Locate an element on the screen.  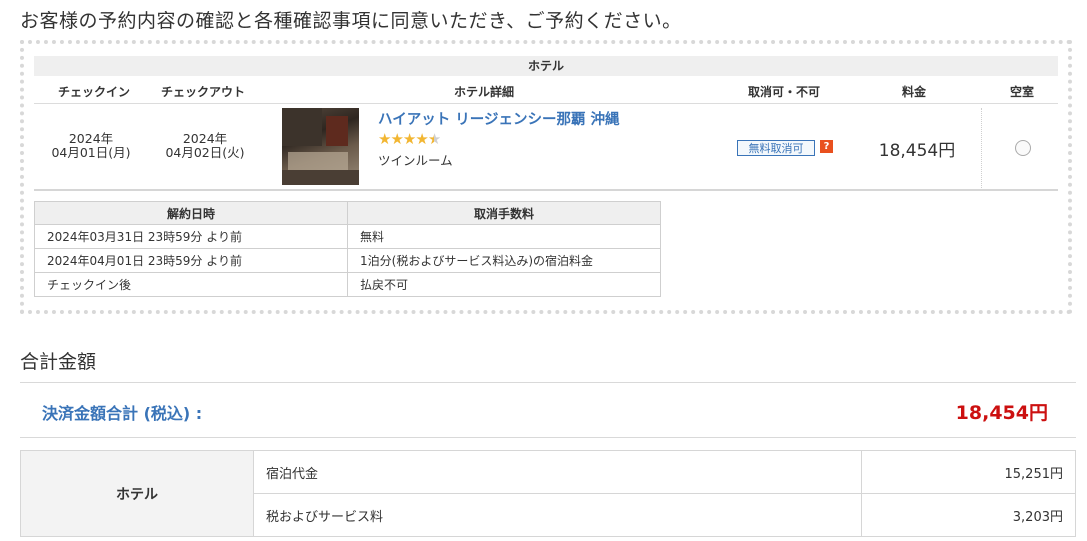
hotel-thumbnail is located at coordinates (320, 146).